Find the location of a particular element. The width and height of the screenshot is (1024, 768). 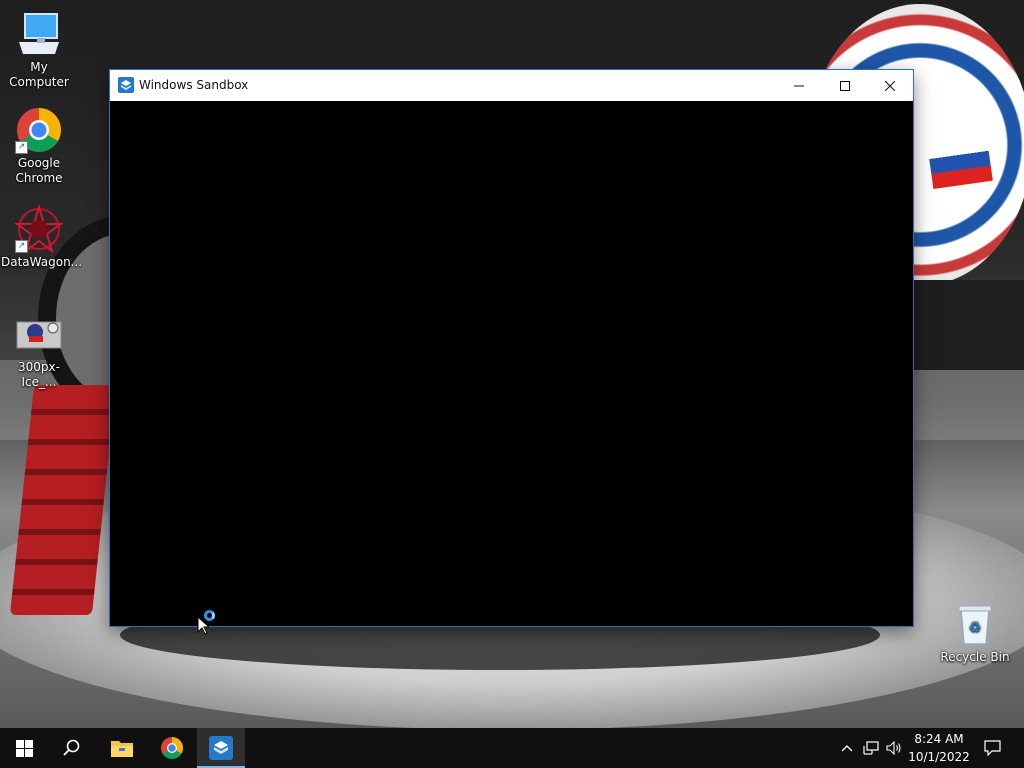

start-icon is located at coordinates (24, 748).